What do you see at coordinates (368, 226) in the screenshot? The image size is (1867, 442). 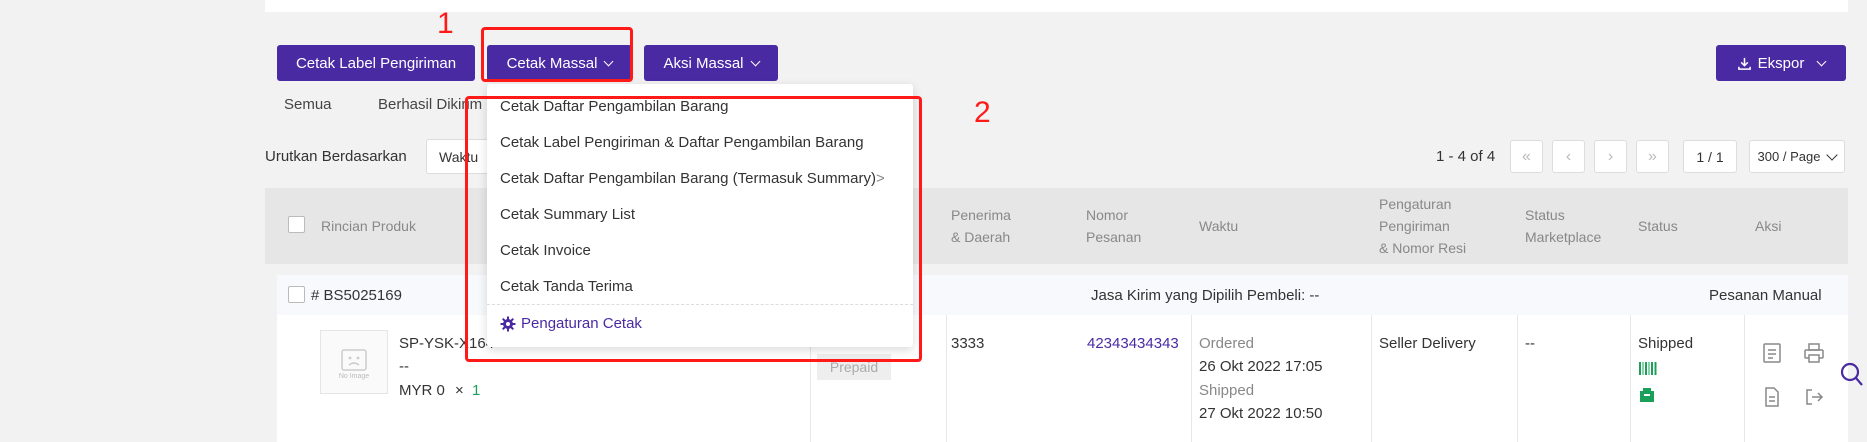 I see `col-product: Rincian Produk` at bounding box center [368, 226].